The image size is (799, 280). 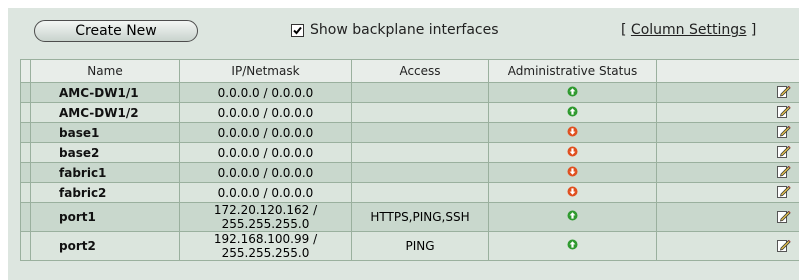 I want to click on table-row: fabric1 0.0.0.0 / 0.0.0.0, so click(x=409, y=172).